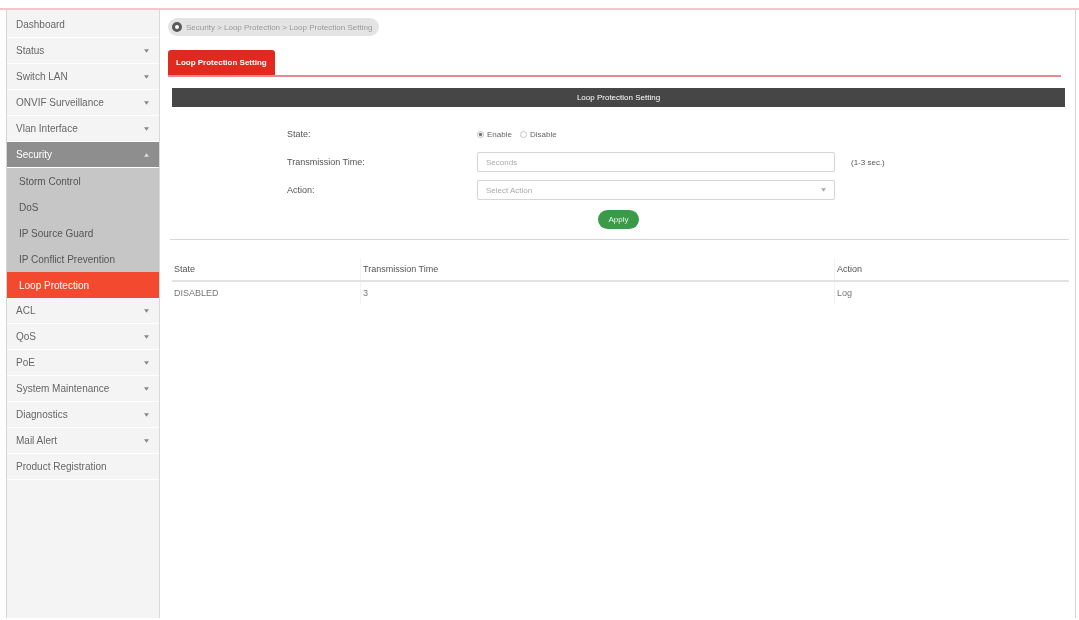 The image size is (1079, 620). What do you see at coordinates (83, 363) in the screenshot?
I see `sidebar-item: PoE` at bounding box center [83, 363].